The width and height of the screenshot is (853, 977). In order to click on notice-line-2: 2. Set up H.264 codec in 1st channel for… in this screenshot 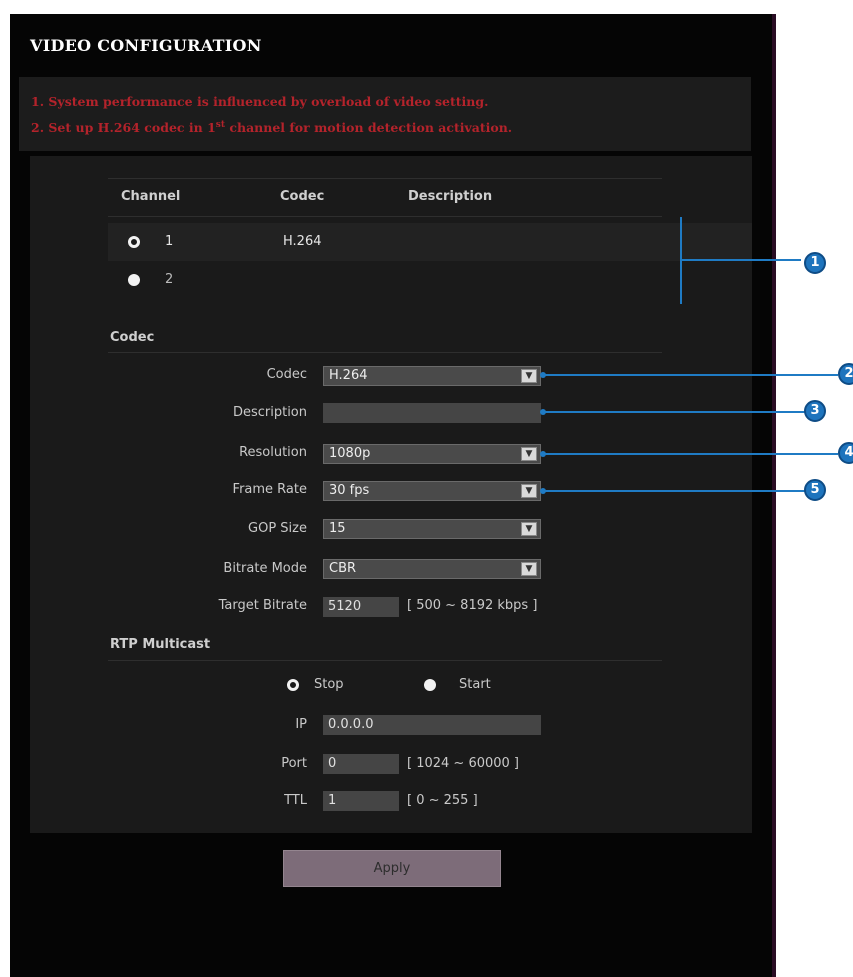, I will do `click(272, 128)`.